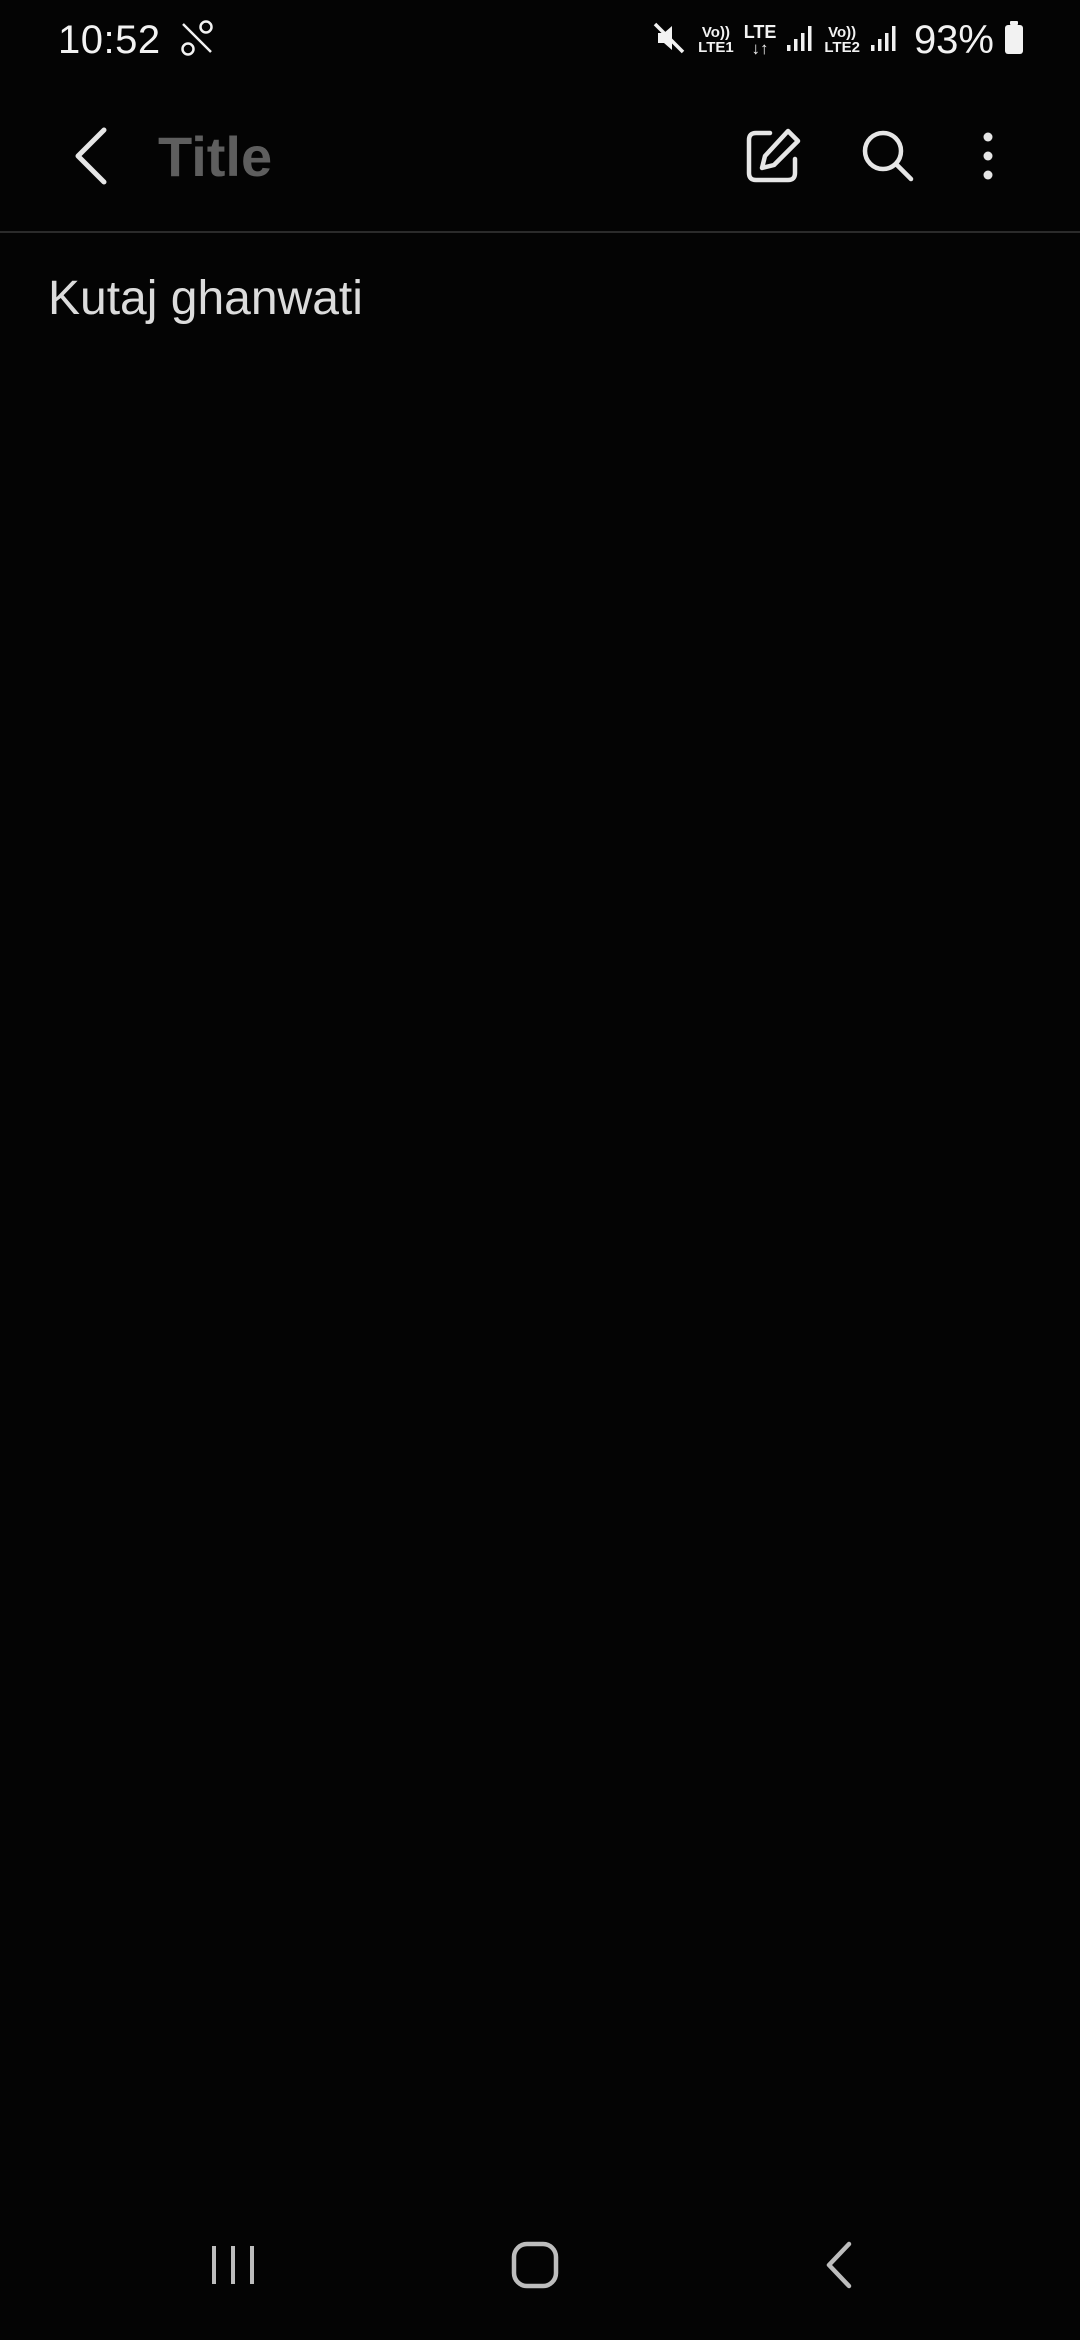 The image size is (1080, 2340). Describe the element at coordinates (197, 40) in the screenshot. I see `missed-call-icon` at that location.